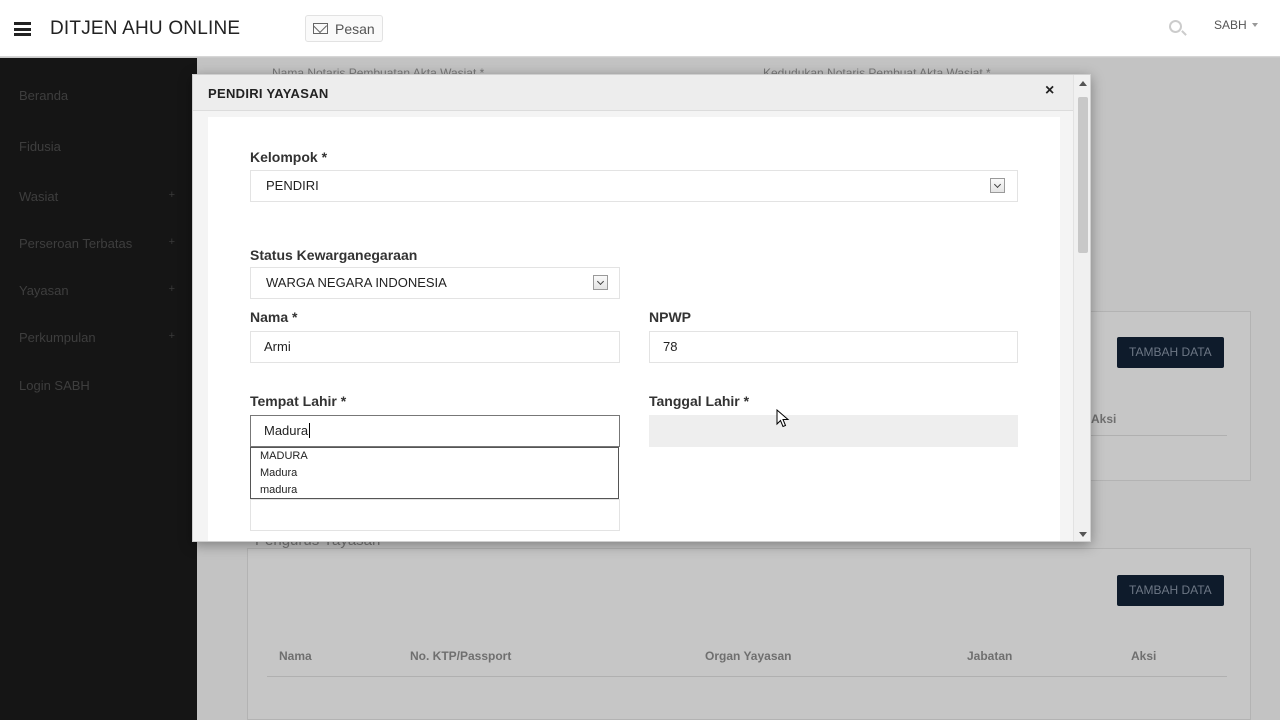  Describe the element at coordinates (286, 430) in the screenshot. I see `tempat-lahir-value: Madura` at that location.